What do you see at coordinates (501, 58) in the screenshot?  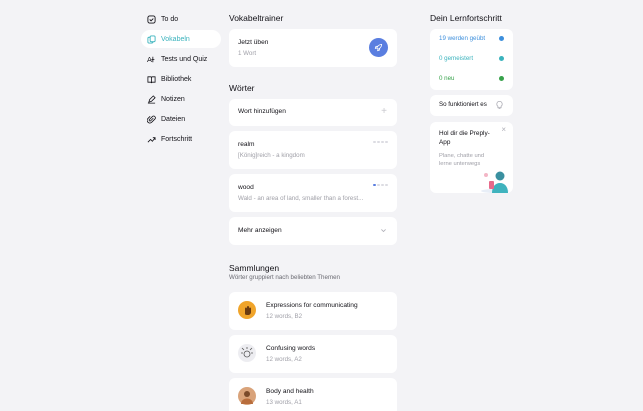 I see `mastered-dot` at bounding box center [501, 58].